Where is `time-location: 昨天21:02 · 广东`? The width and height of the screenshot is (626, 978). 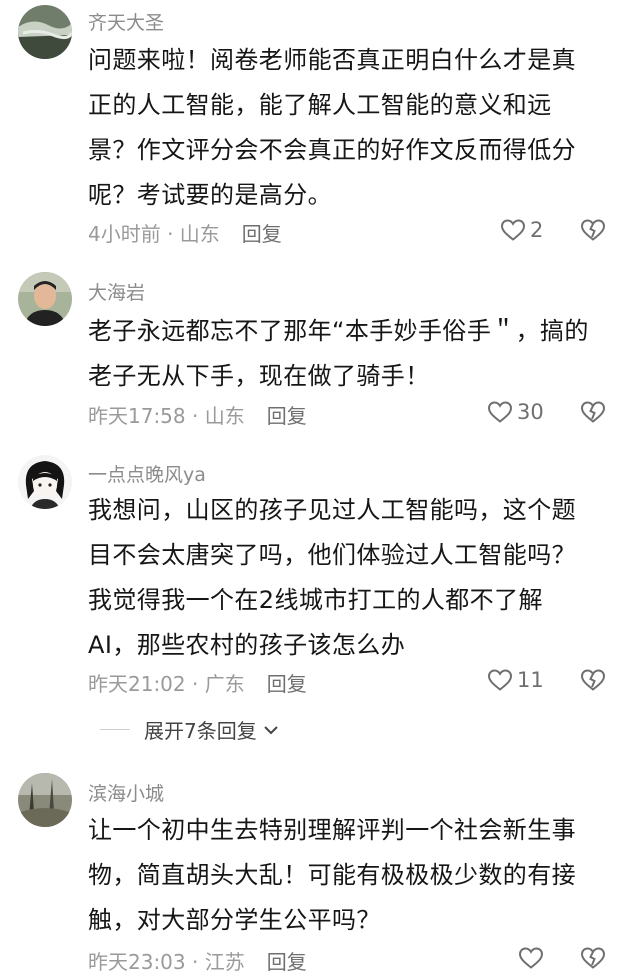
time-location: 昨天21:02 · 广东 is located at coordinates (166, 684).